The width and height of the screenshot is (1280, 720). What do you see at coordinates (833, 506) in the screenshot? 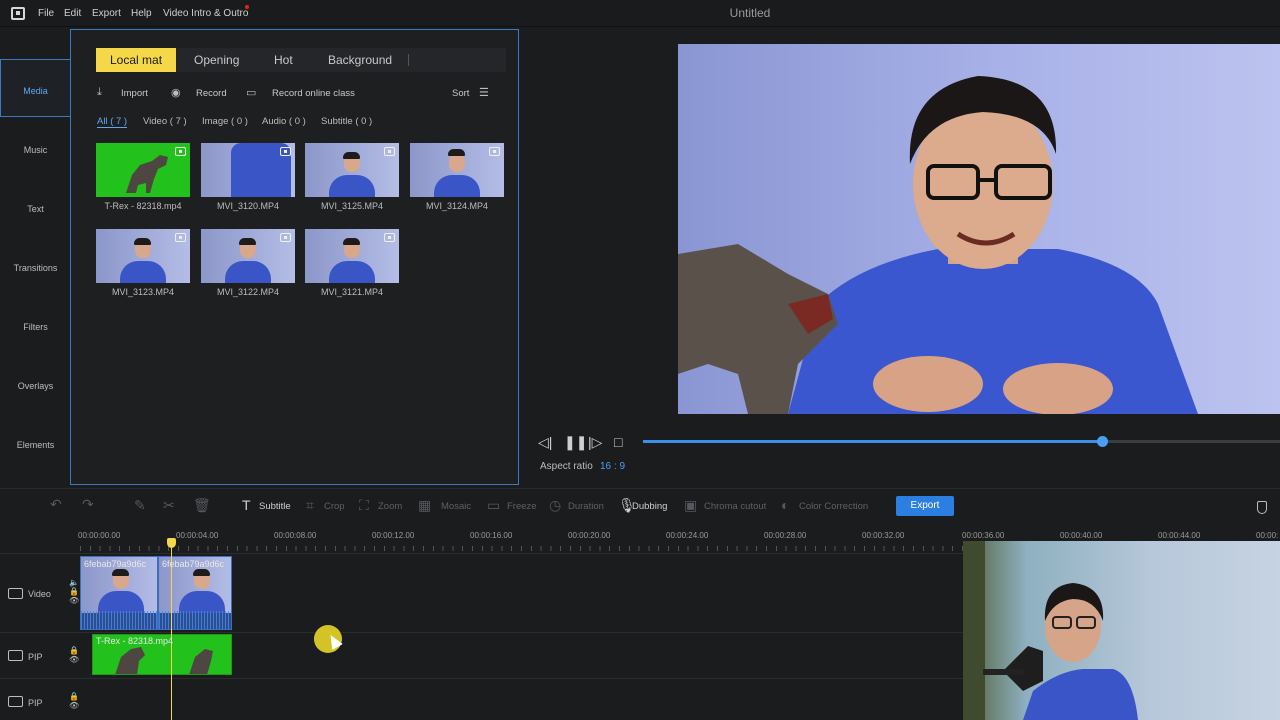
I see `color-correction-button: Color Correction` at bounding box center [833, 506].